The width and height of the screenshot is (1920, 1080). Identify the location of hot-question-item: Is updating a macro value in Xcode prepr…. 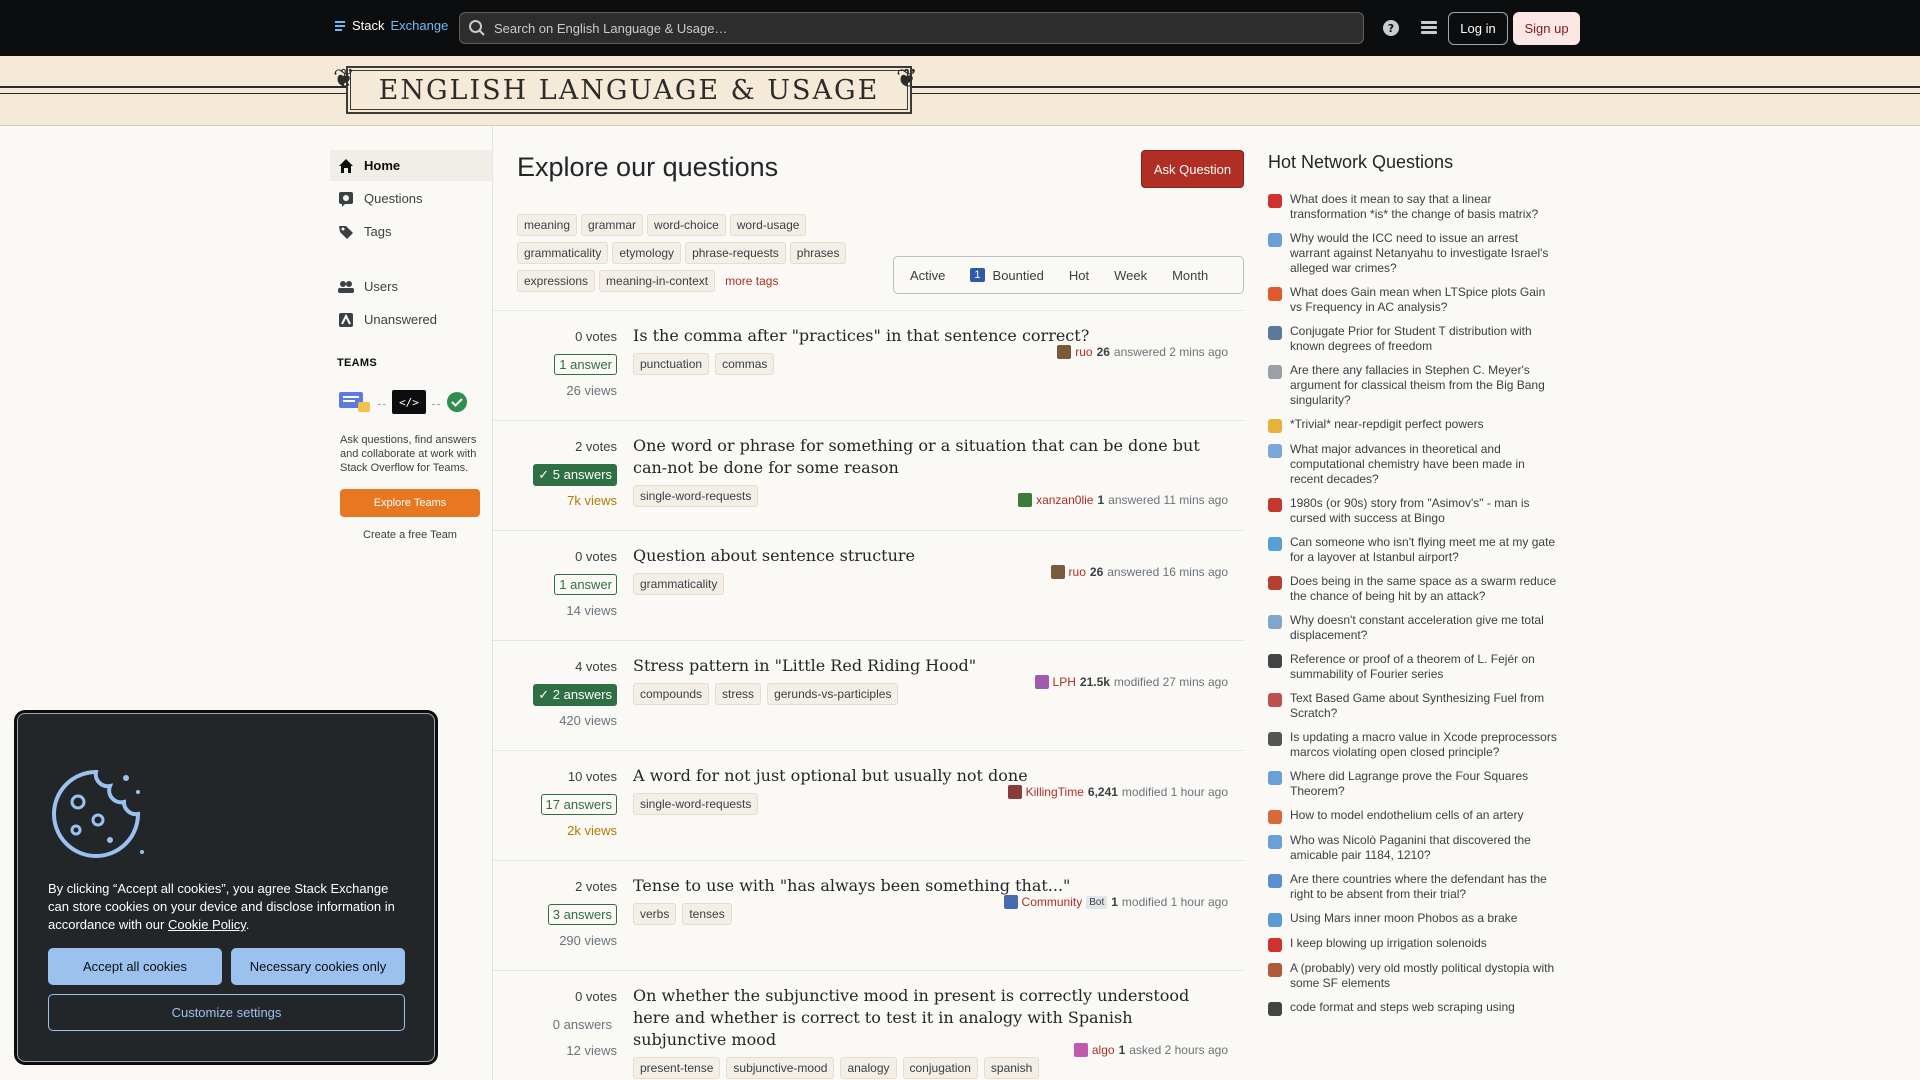
(1418, 745).